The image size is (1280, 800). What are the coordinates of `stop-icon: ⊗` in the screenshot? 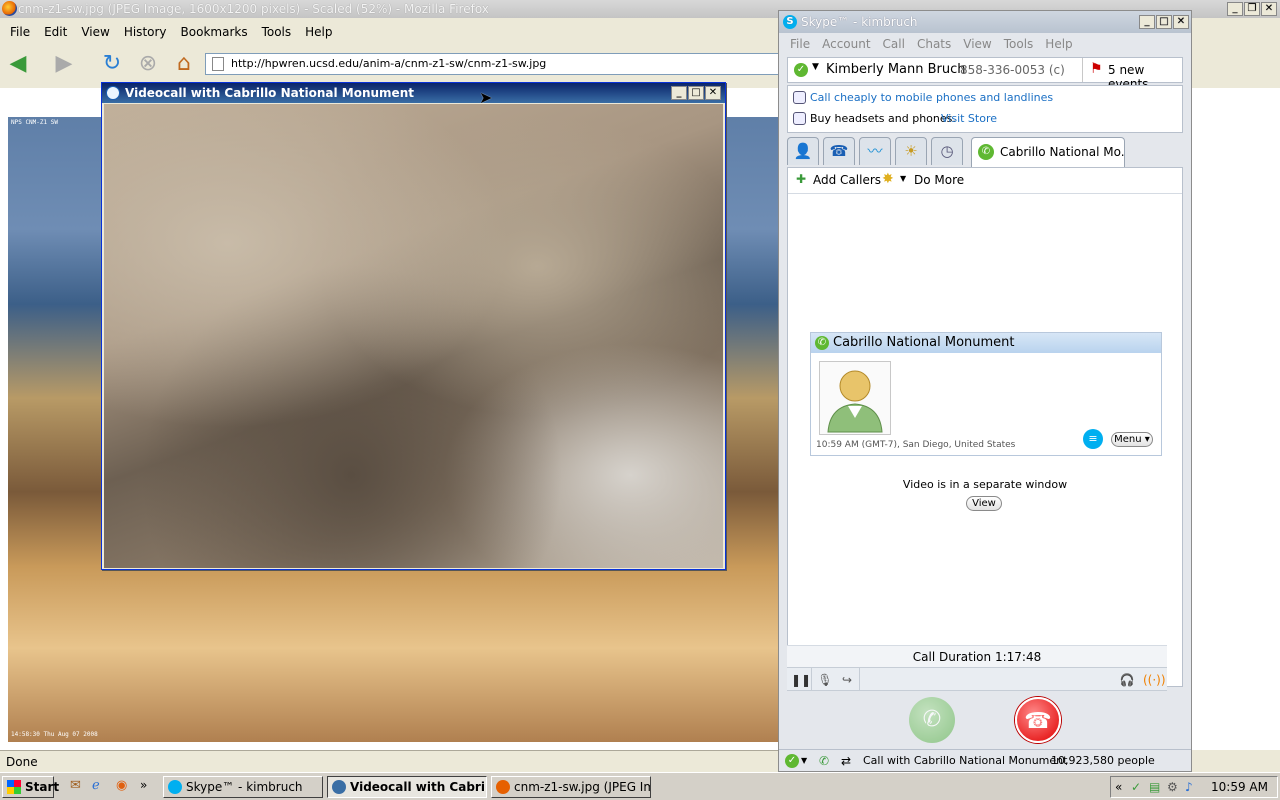 It's located at (148, 64).